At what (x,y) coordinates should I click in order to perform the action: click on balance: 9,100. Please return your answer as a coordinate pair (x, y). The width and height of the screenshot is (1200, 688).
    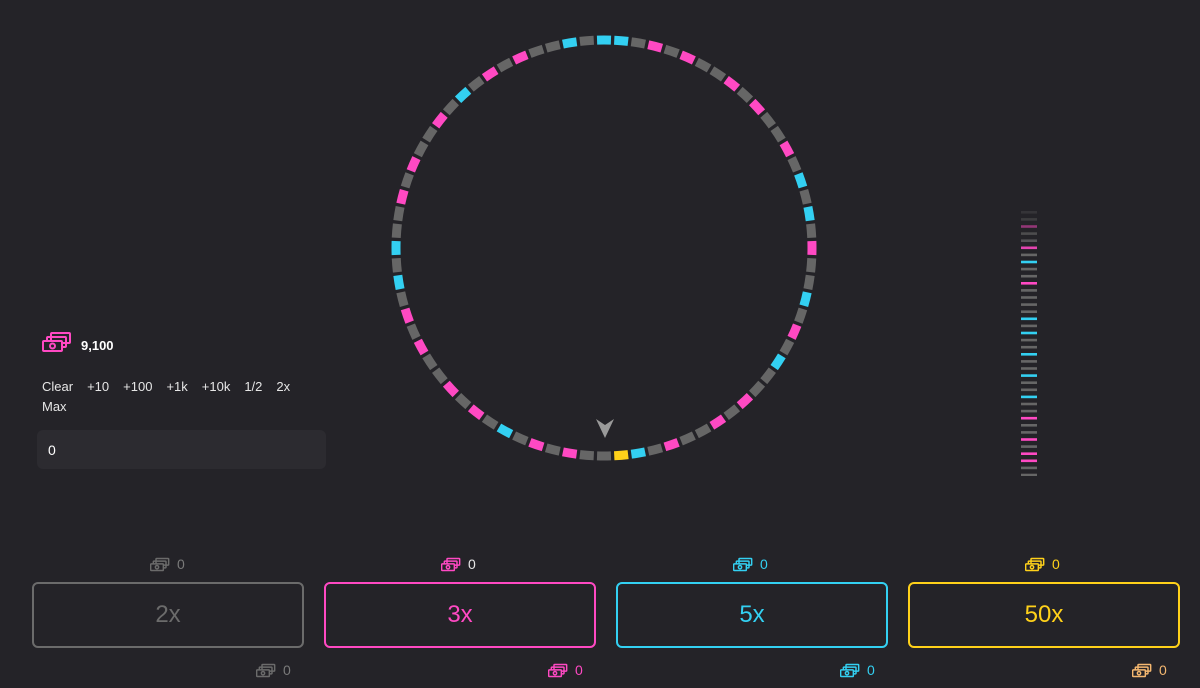
    Looking at the image, I should click on (78, 342).